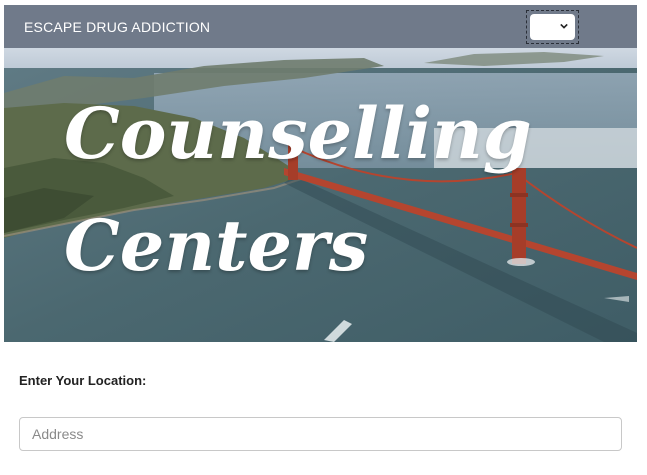  Describe the element at coordinates (216, 245) in the screenshot. I see `hero-title-line-2: Centers` at that location.